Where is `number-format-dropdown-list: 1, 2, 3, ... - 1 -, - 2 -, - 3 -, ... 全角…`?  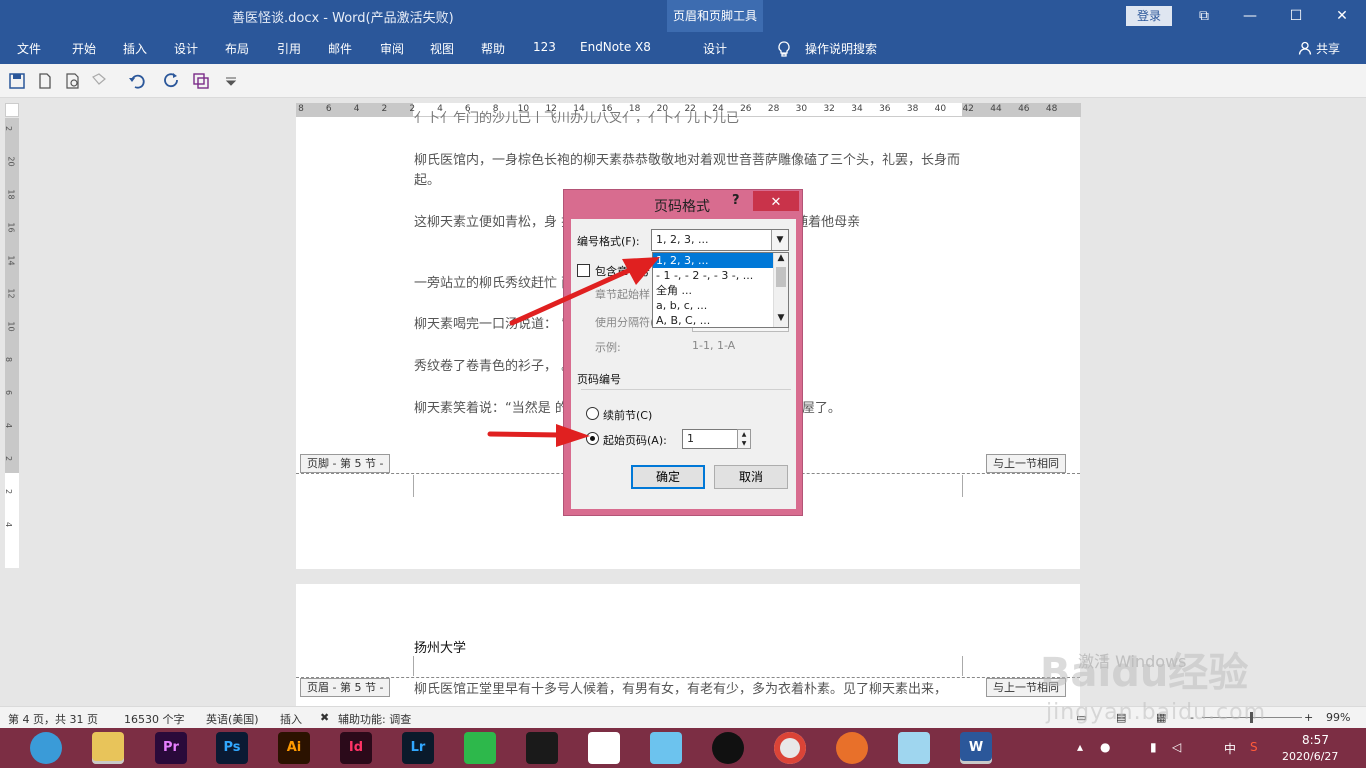 number-format-dropdown-list: 1, 2, 3, ... - 1 -, - 2 -, - 3 -, ... 全角… is located at coordinates (720, 290).